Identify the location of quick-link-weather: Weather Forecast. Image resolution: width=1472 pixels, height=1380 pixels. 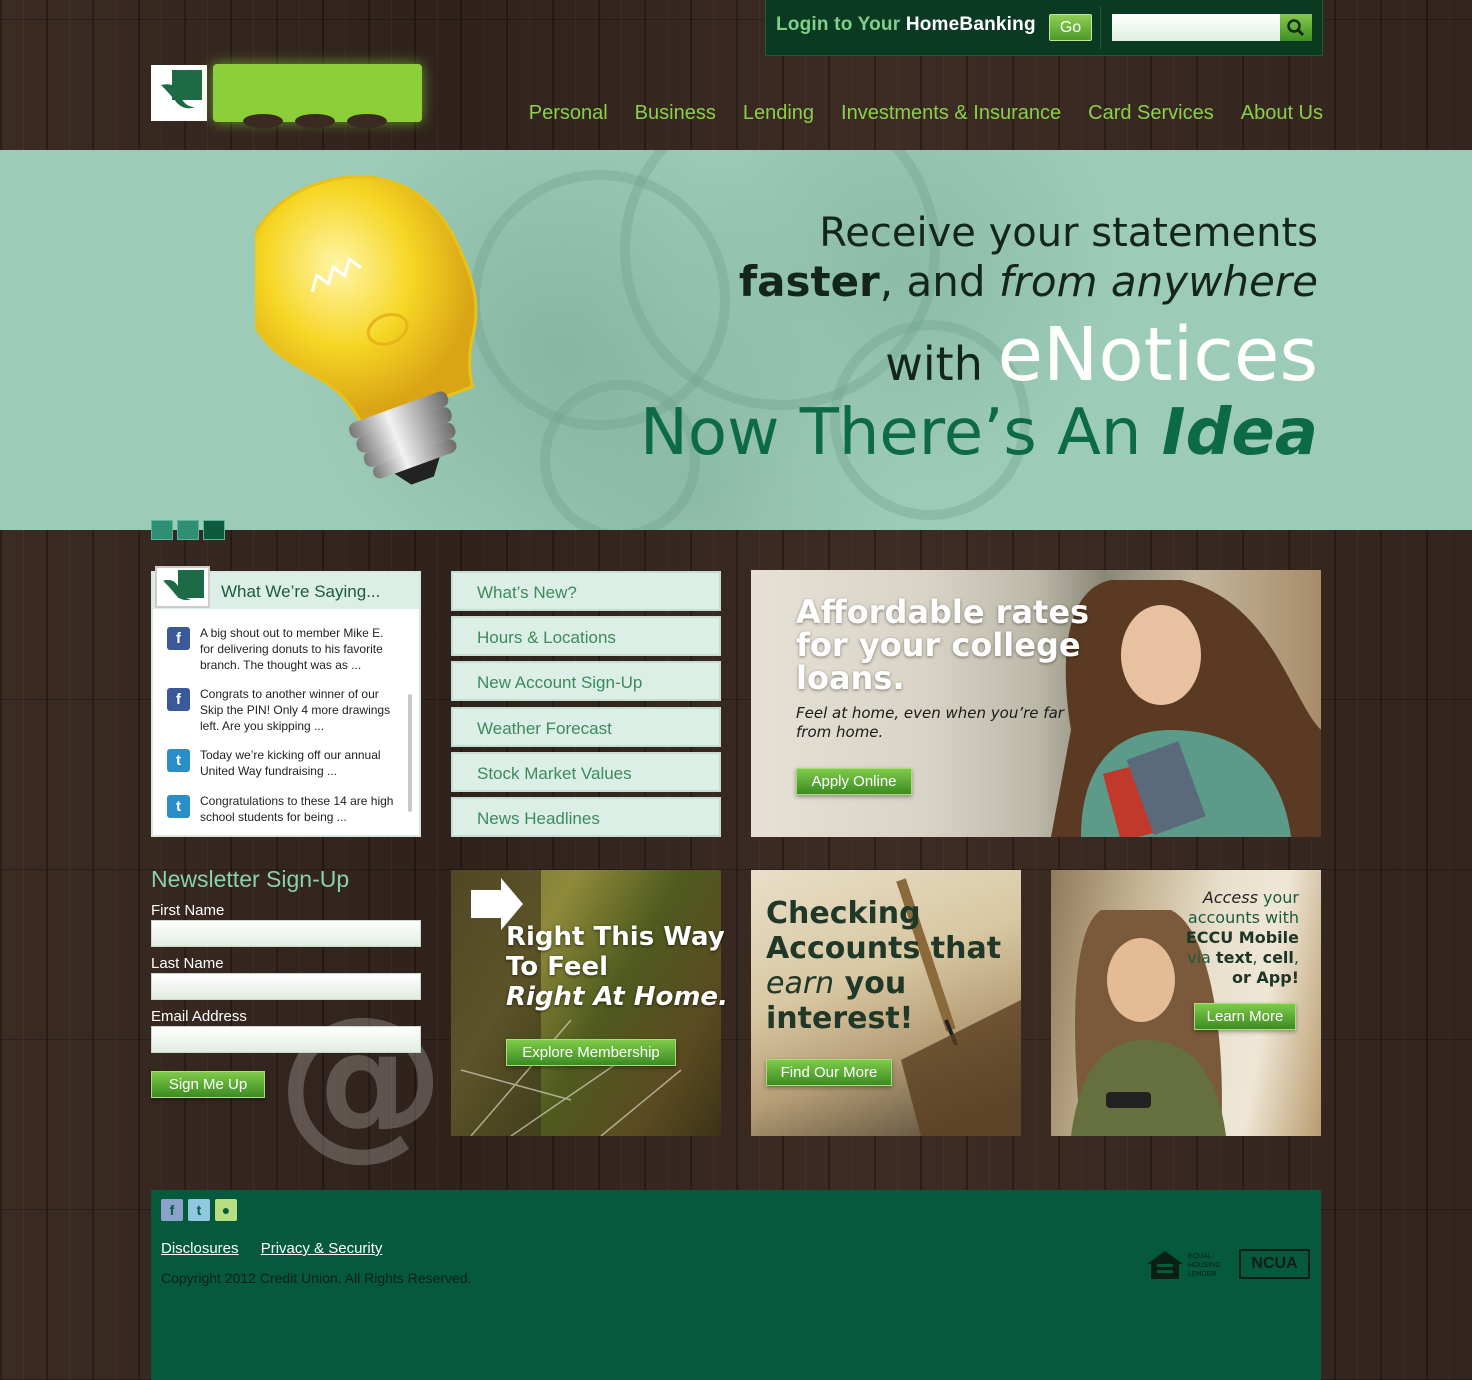
(586, 727).